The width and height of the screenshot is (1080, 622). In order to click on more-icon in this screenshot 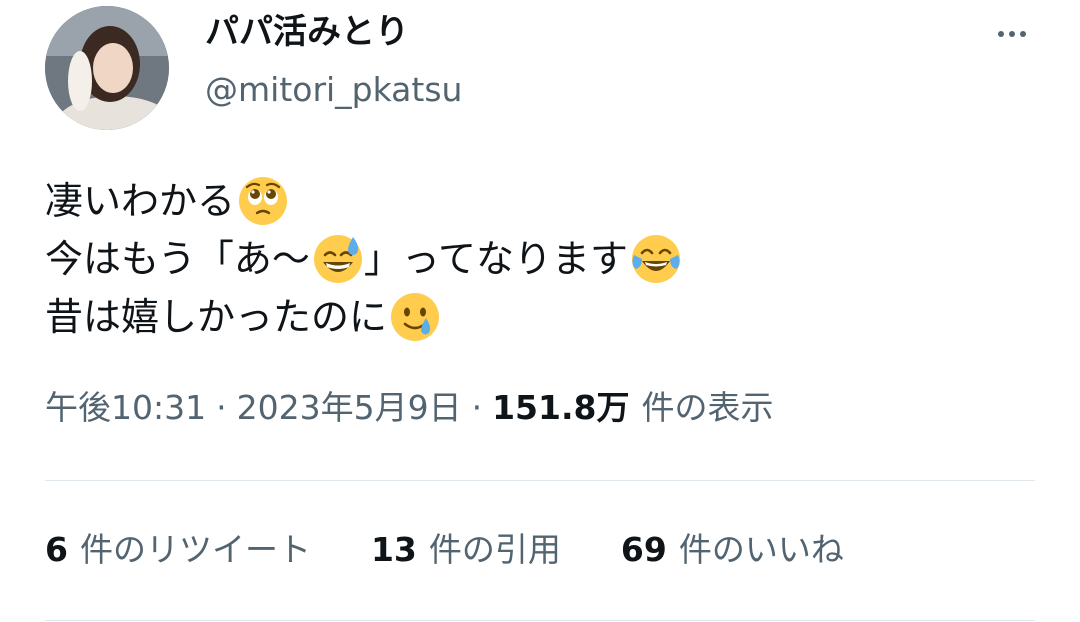, I will do `click(1012, 34)`.